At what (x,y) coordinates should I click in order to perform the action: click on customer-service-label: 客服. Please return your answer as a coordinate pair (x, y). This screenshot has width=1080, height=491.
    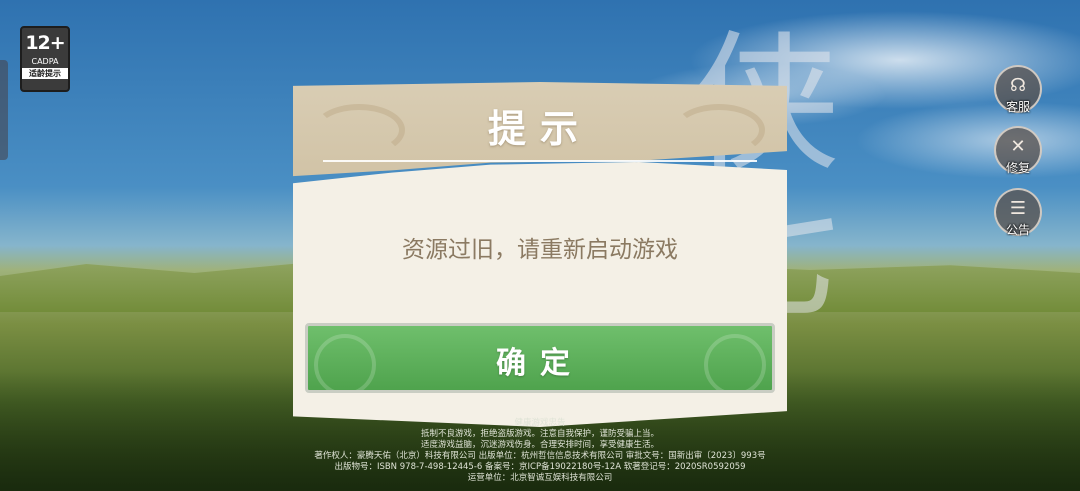
    Looking at the image, I should click on (1017, 107).